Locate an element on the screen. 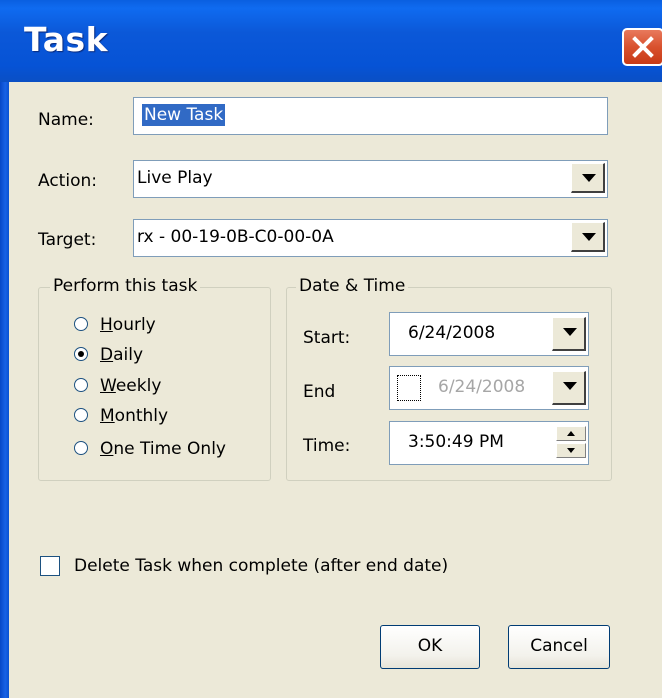  cancel-button-label: Cancel is located at coordinates (559, 646).